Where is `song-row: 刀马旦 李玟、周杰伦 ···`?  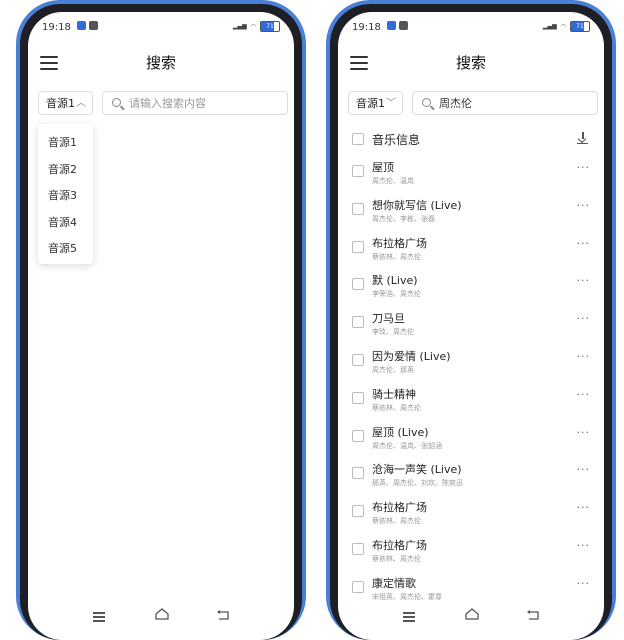
song-row: 刀马旦 李玟、周杰伦 ··· is located at coordinates (471, 326).